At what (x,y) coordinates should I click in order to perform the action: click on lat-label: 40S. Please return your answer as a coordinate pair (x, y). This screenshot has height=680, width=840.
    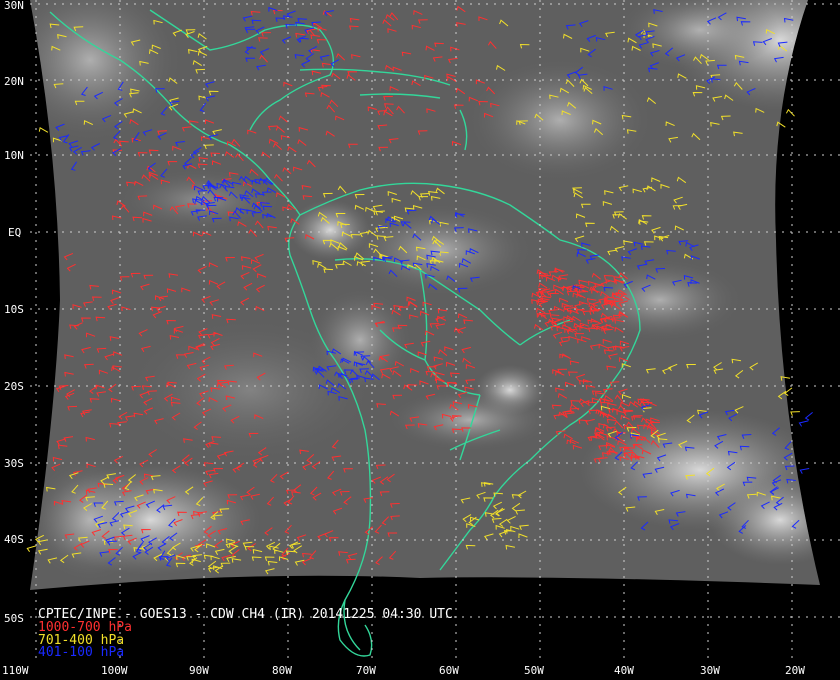
    Looking at the image, I should click on (14, 539).